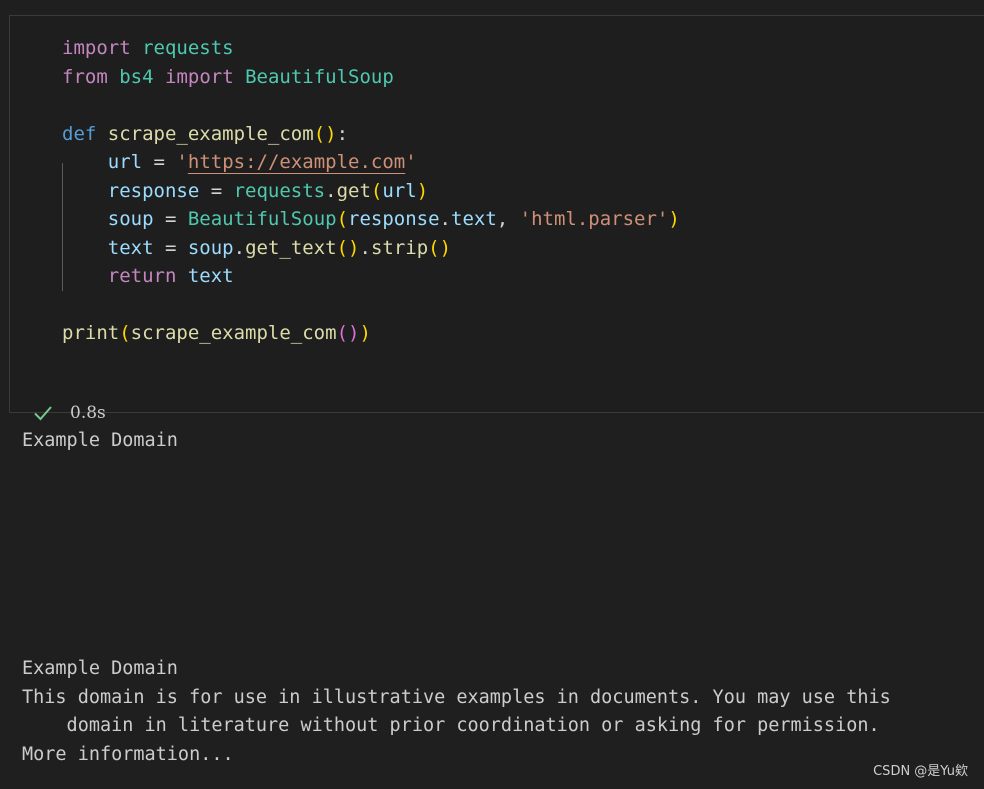 This screenshot has height=789, width=984. What do you see at coordinates (371, 134) in the screenshot?
I see `code-line: def scrape_example_com():` at bounding box center [371, 134].